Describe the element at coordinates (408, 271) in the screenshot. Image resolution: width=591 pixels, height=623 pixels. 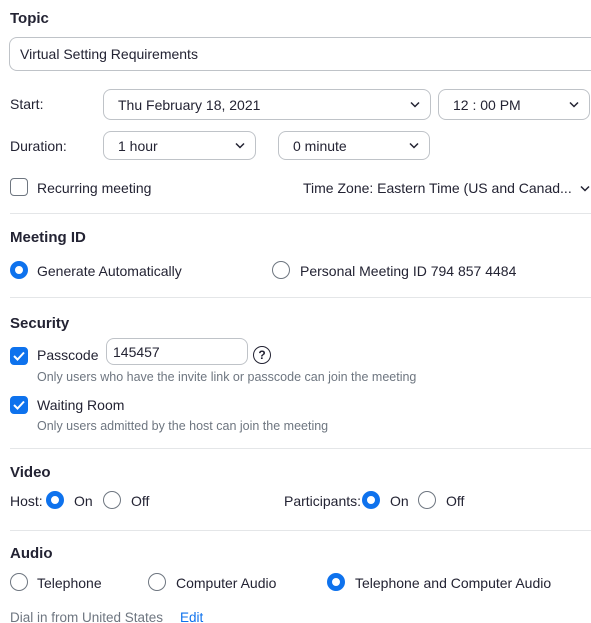
I see `meeting-id-personal-label: Personal Meeting ID 794 857 4484` at that location.